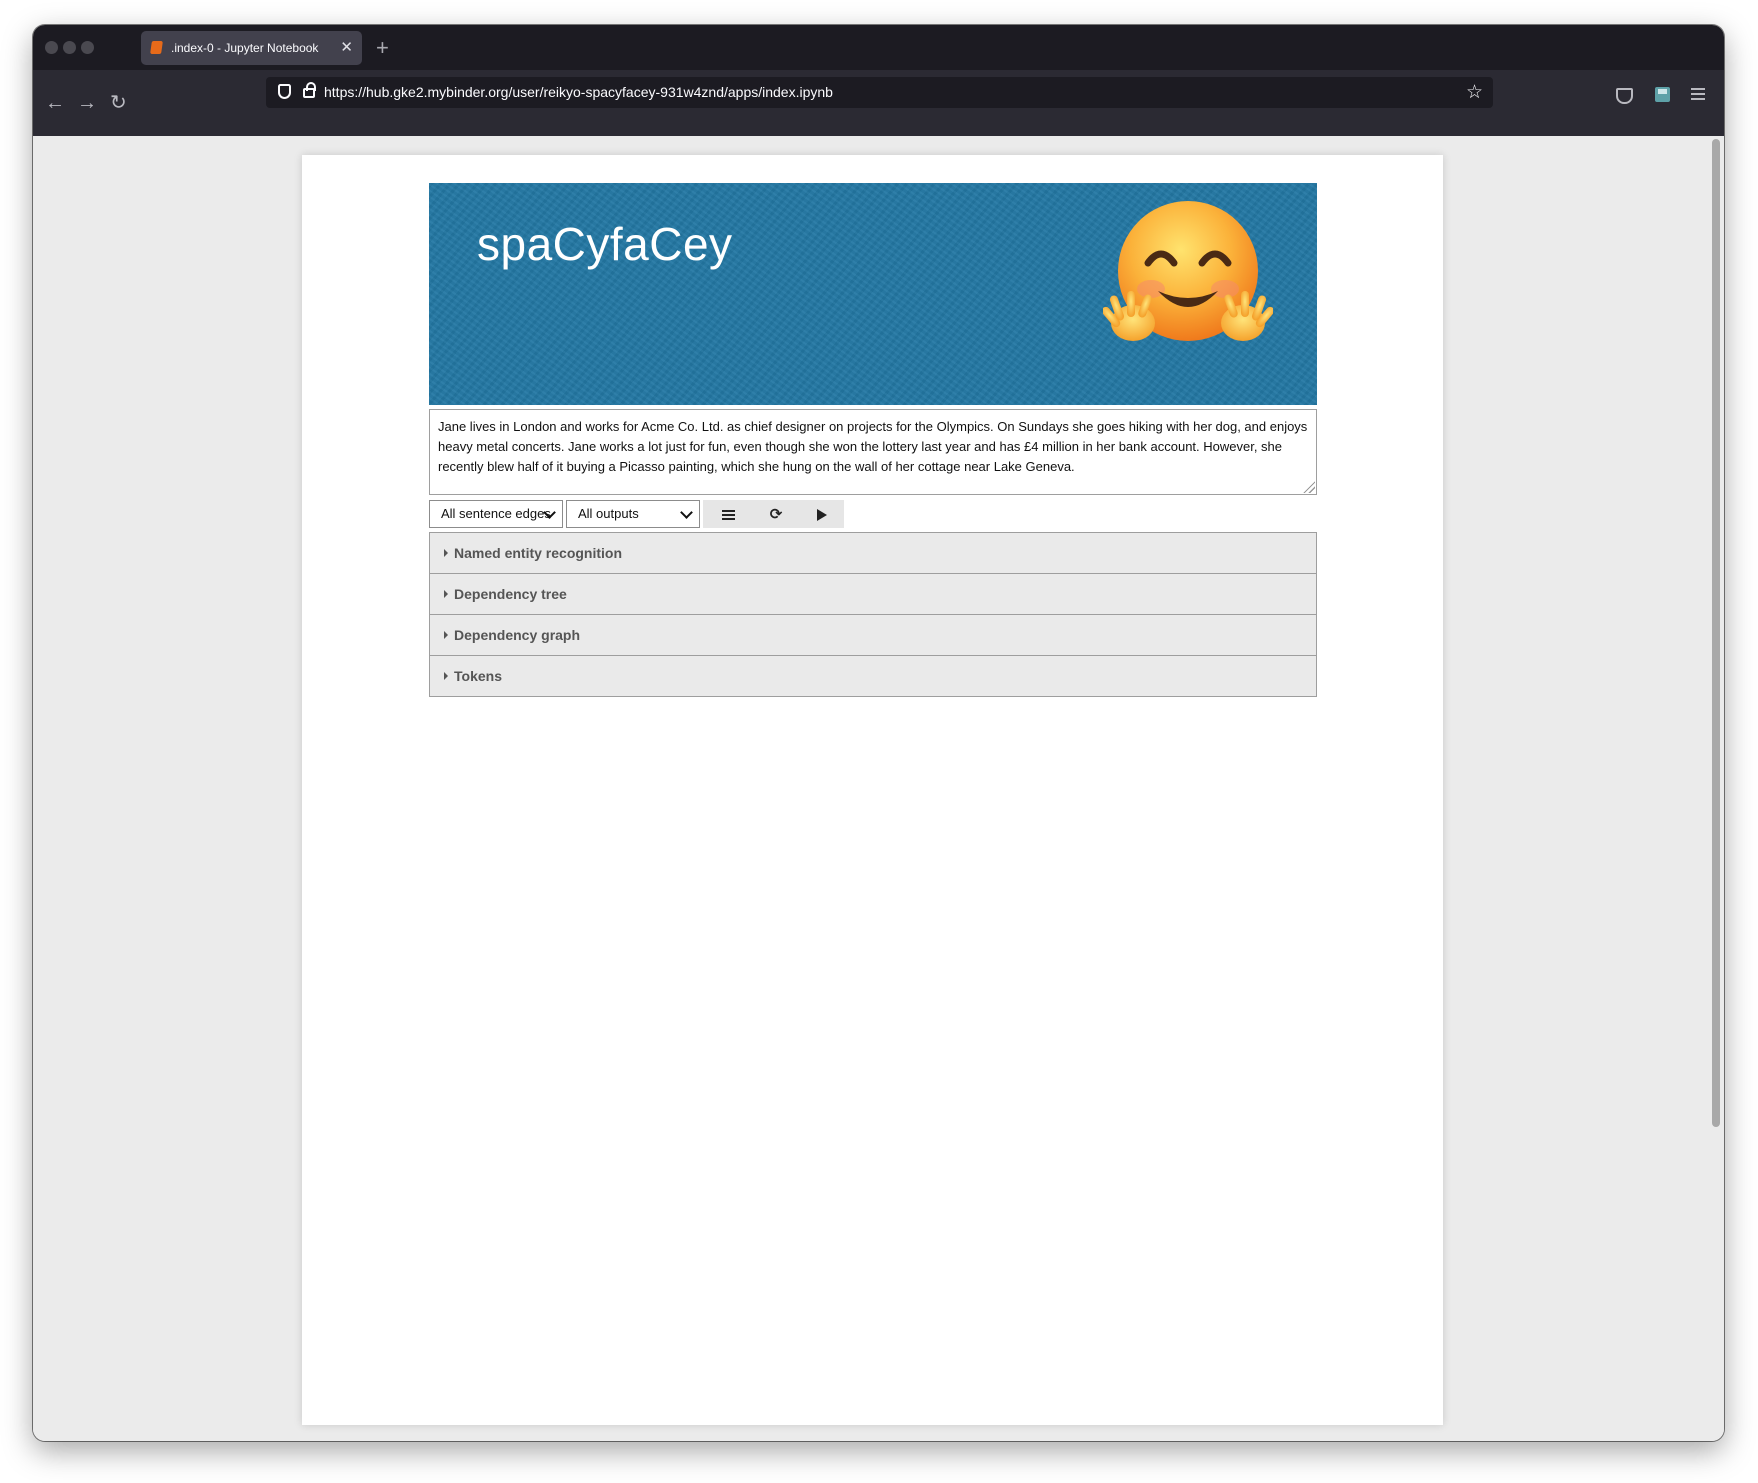 This screenshot has height=1483, width=1758. I want to click on app-title: spaCyfaCey, so click(605, 244).